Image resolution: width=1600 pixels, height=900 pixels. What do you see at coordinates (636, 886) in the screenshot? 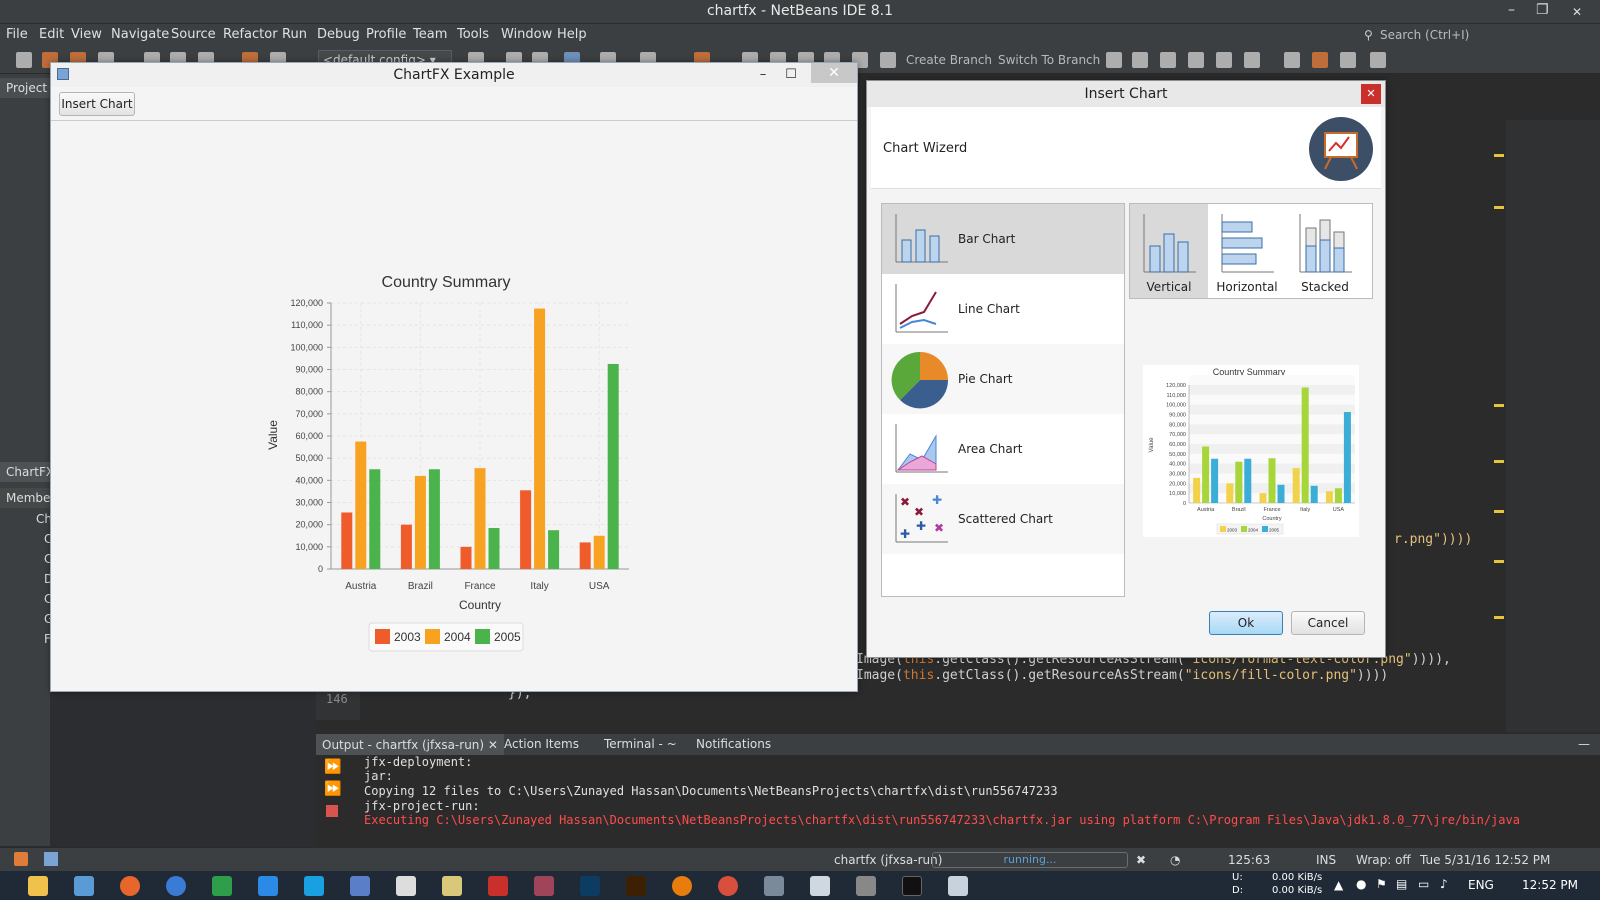
I see `illustrator-icon` at bounding box center [636, 886].